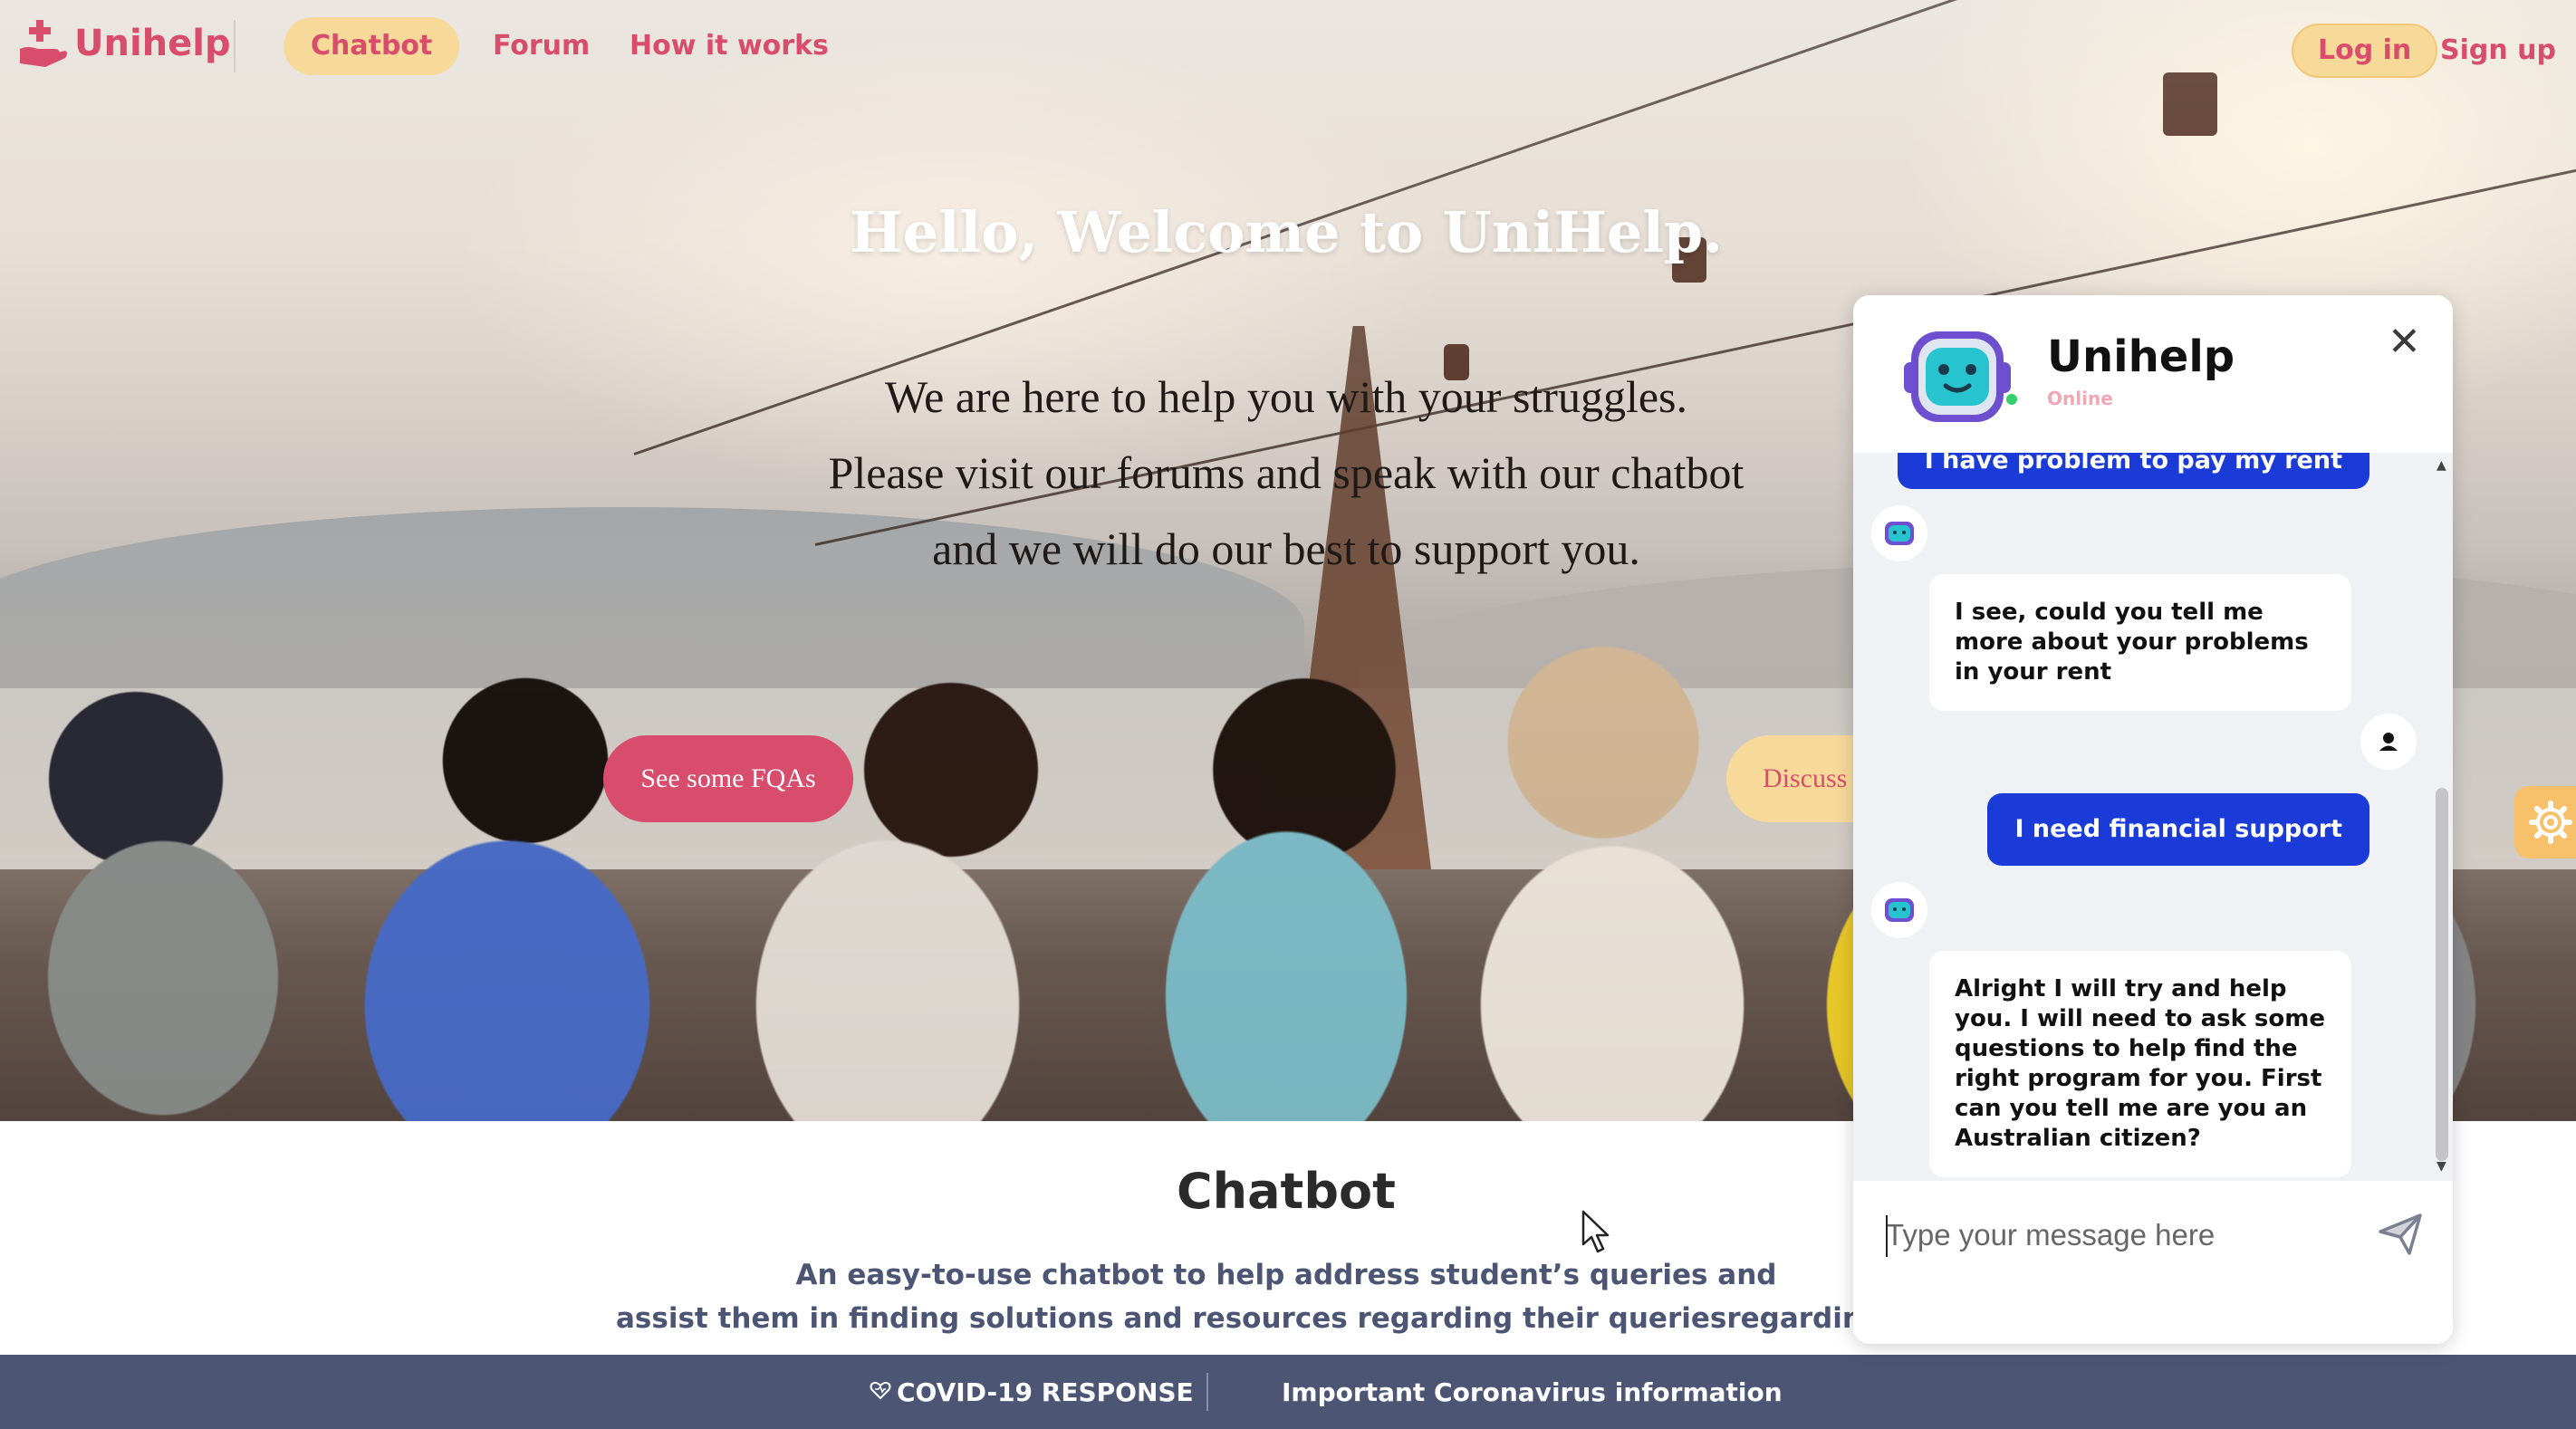 This screenshot has height=1429, width=2576. I want to click on logo: Unihelp, so click(124, 43).